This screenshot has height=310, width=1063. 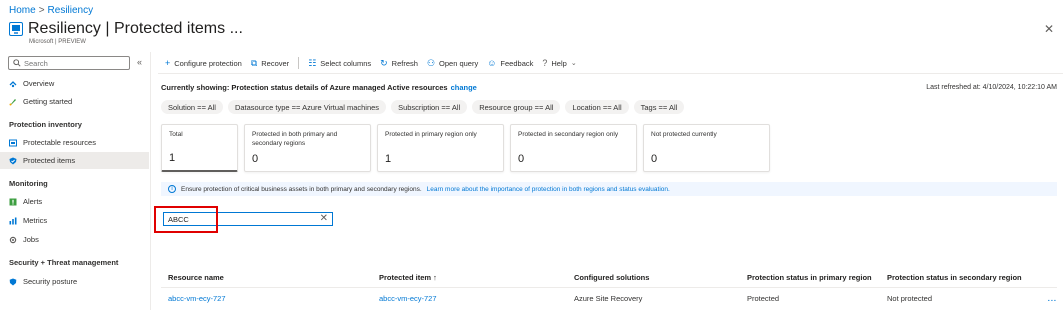 I want to click on sidebar-search, so click(x=69, y=63).